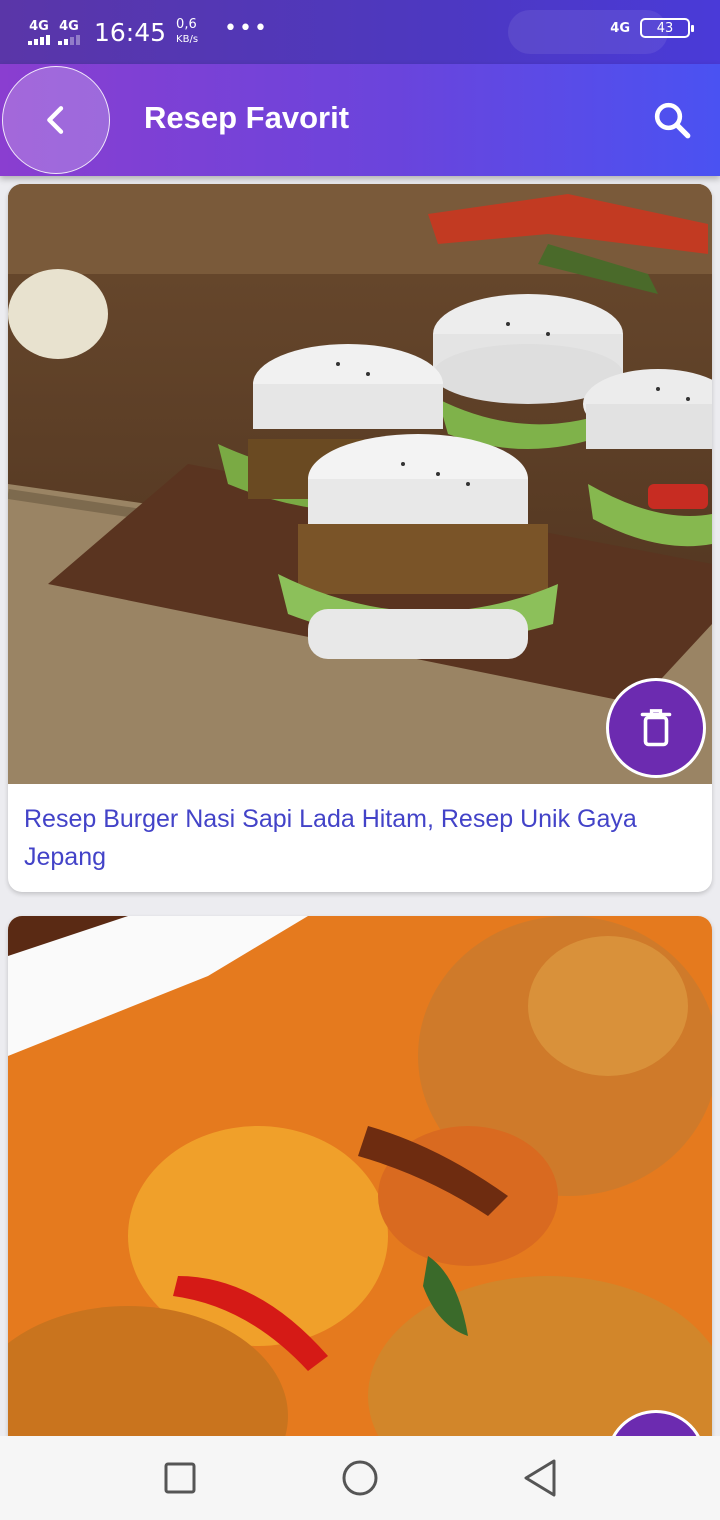 Image resolution: width=720 pixels, height=1520 pixels. I want to click on circle-icon, so click(360, 1478).